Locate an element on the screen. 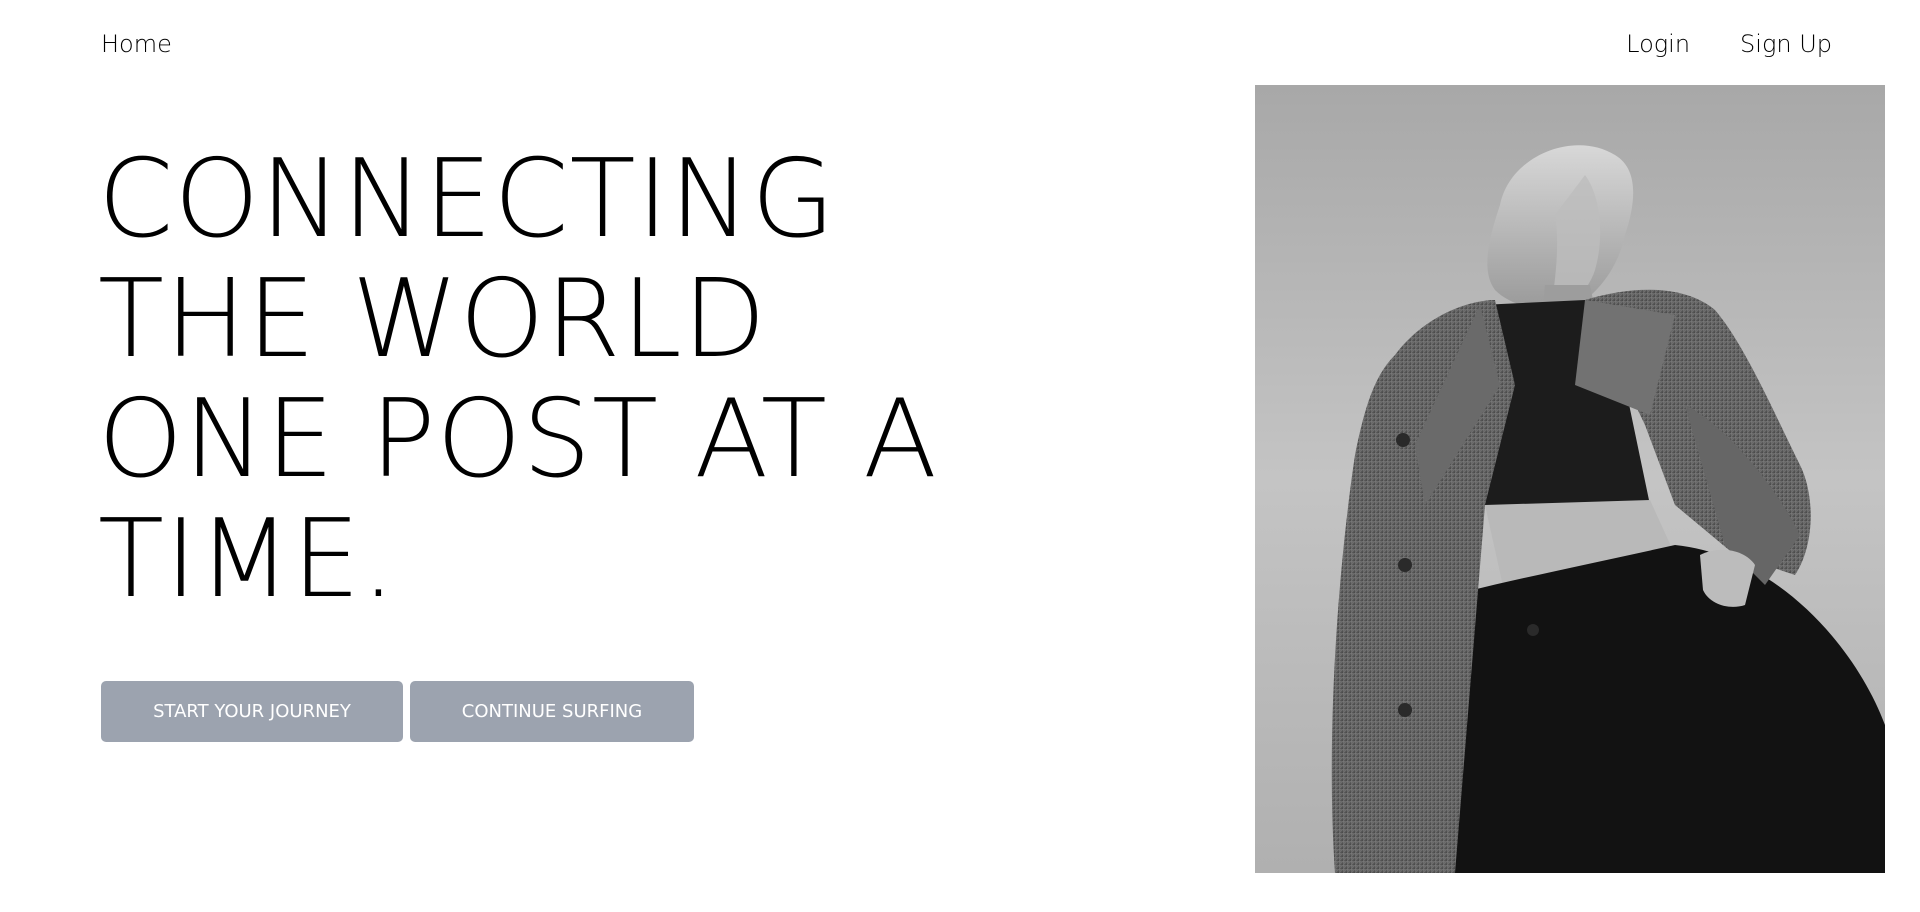 This screenshot has width=1920, height=912. hero-headline-line-2: THE WORLD is located at coordinates (432, 319).